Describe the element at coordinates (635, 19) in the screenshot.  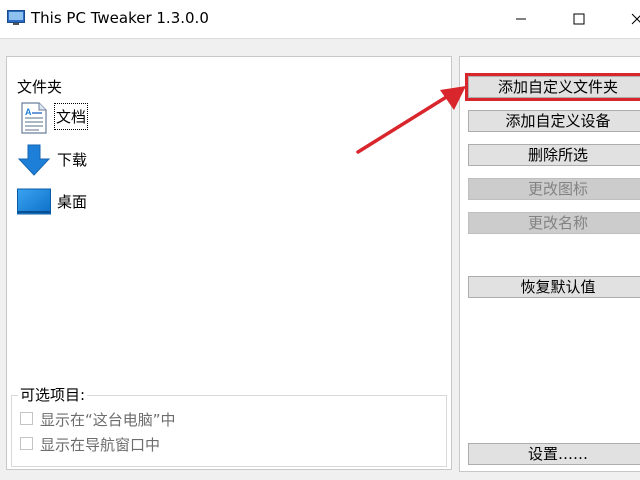
I see `close-icon` at that location.